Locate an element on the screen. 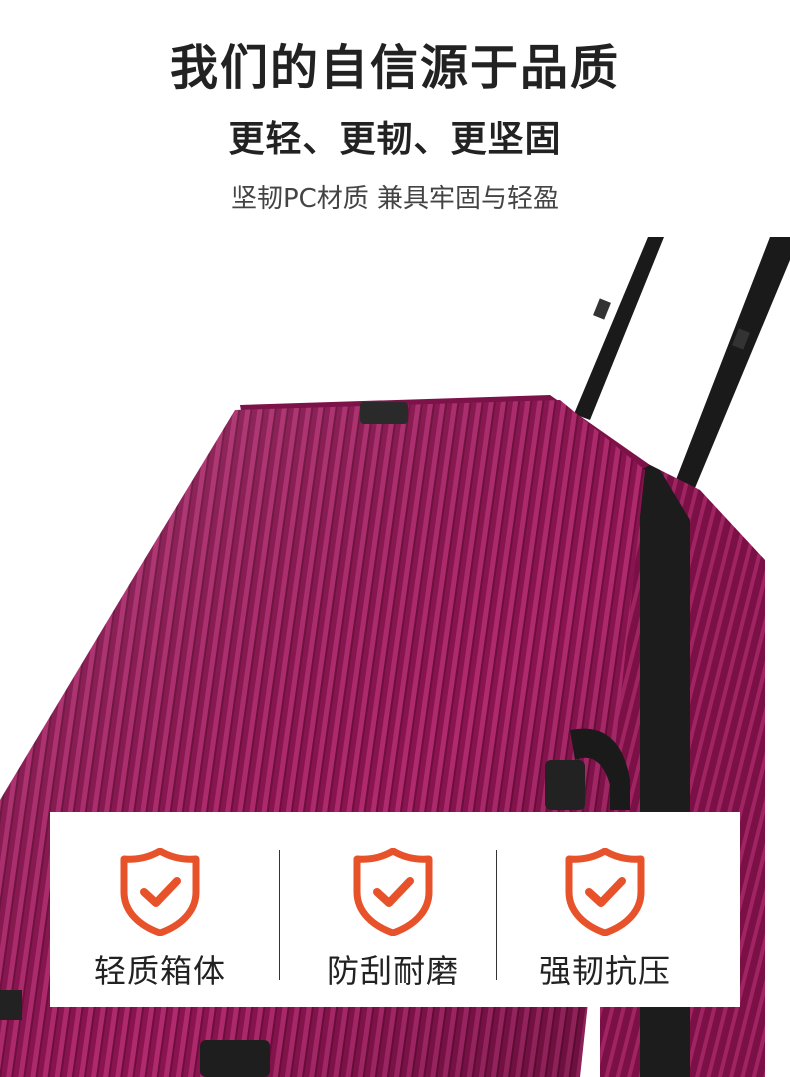 Image resolution: width=790 pixels, height=1077 pixels. feature-pressure-resistant: 强韧抗压 is located at coordinates (605, 909).